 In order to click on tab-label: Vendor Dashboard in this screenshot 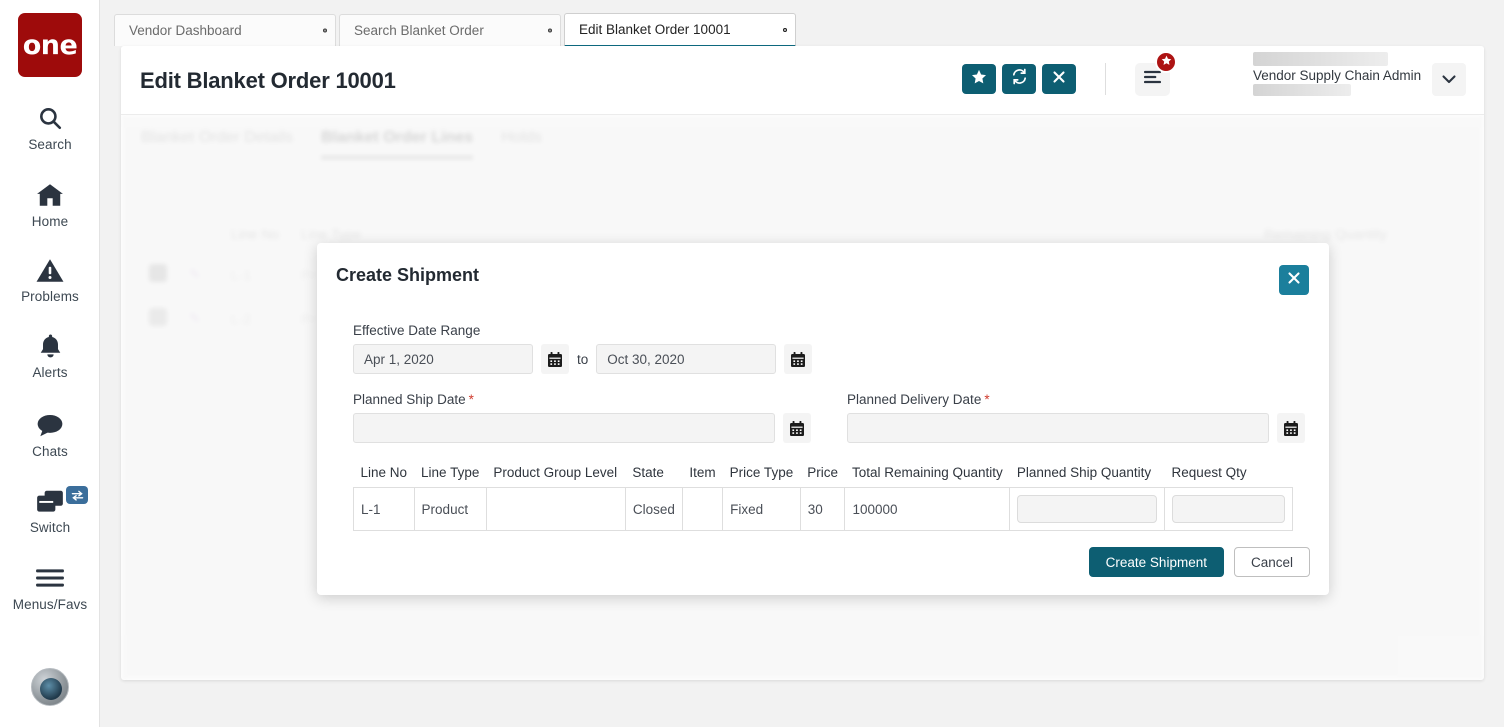, I will do `click(185, 30)`.